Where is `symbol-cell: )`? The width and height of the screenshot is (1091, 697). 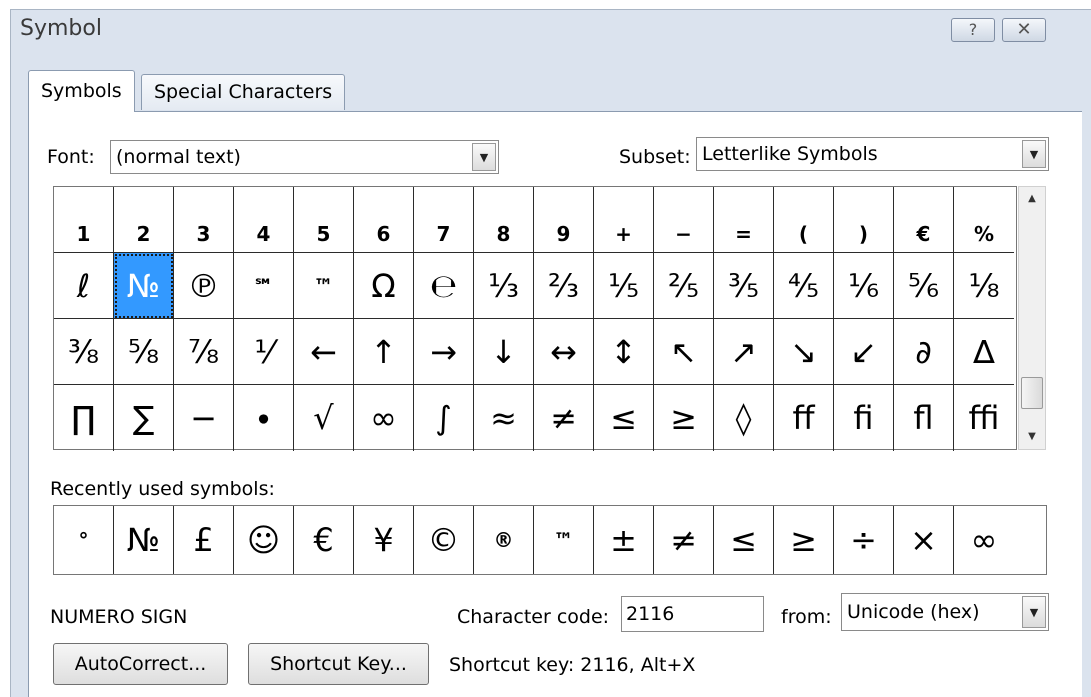 symbol-cell: ) is located at coordinates (864, 220).